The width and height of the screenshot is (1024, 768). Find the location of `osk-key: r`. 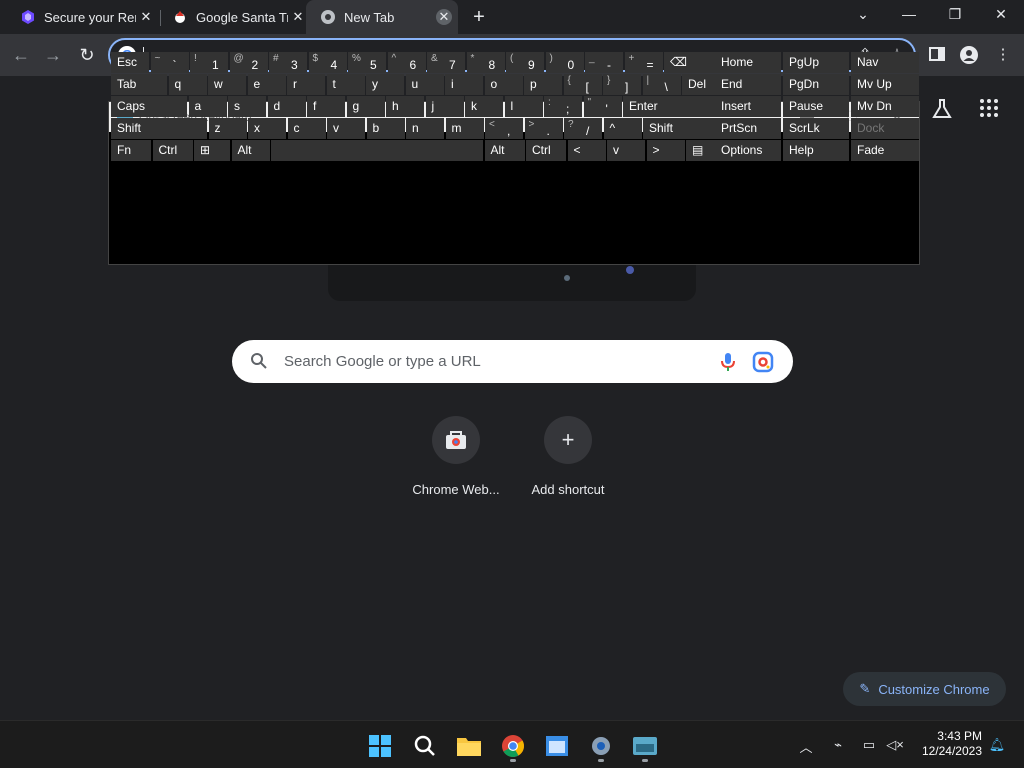

osk-key: r is located at coordinates (306, 84).